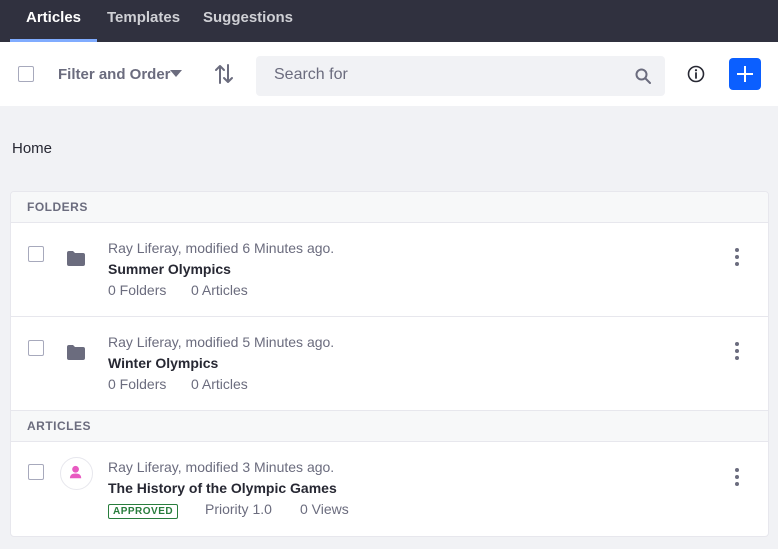 The width and height of the screenshot is (778, 549). Describe the element at coordinates (176, 73) in the screenshot. I see `chevron-down-icon` at that location.